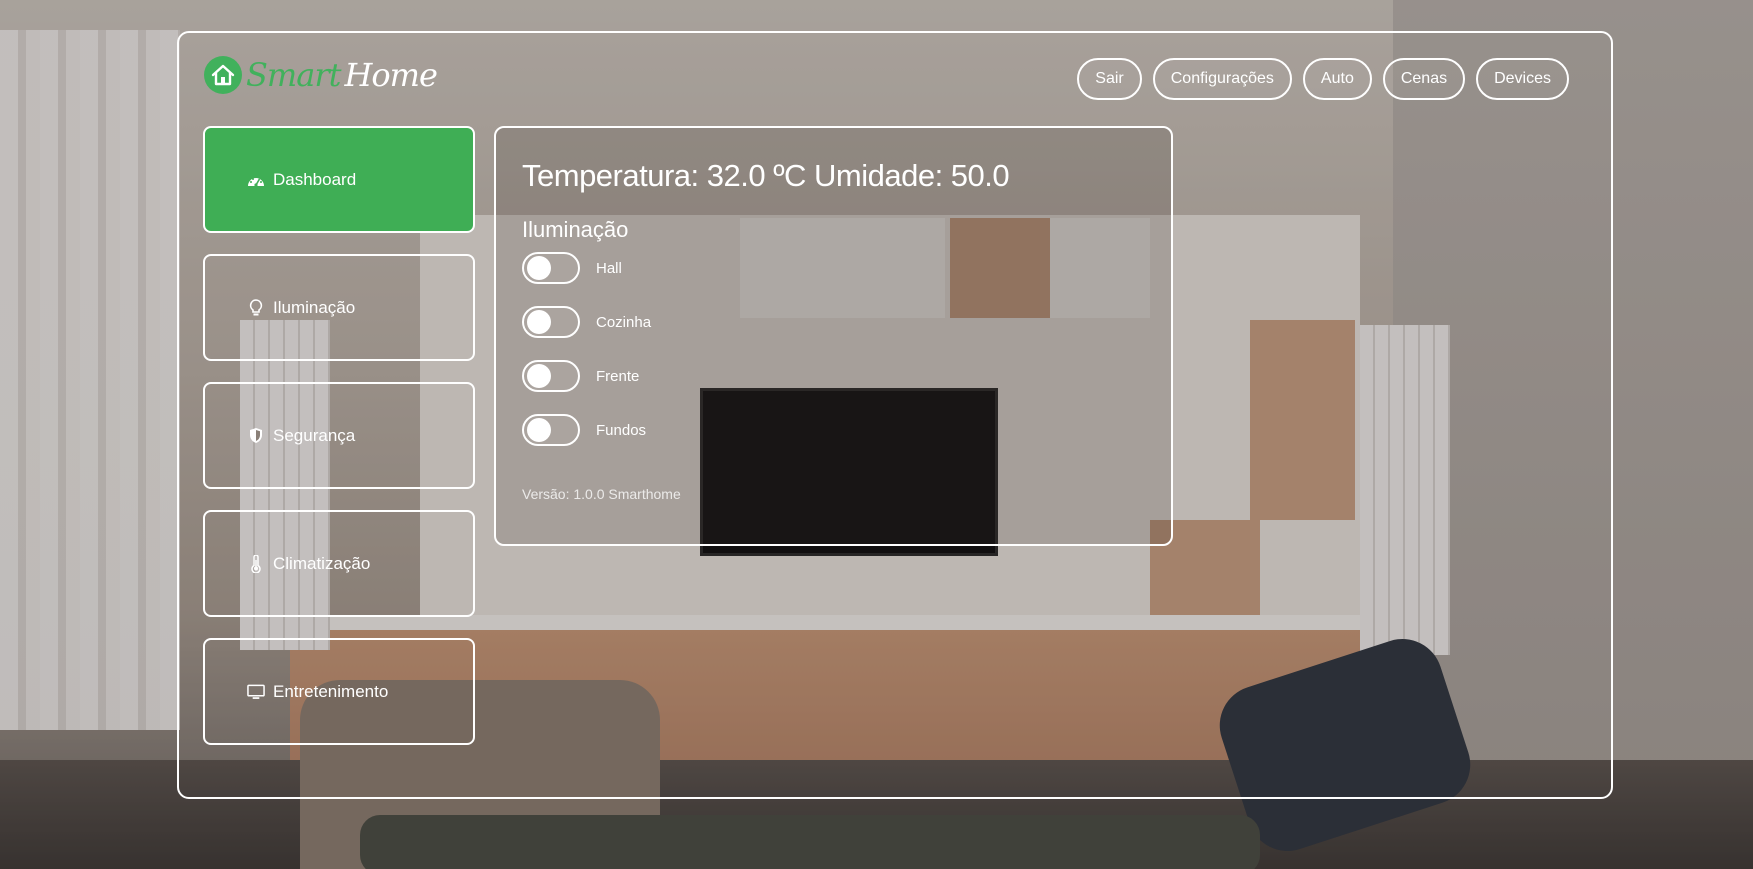 This screenshot has height=869, width=1753. I want to click on devices-button: Devices, so click(1522, 79).